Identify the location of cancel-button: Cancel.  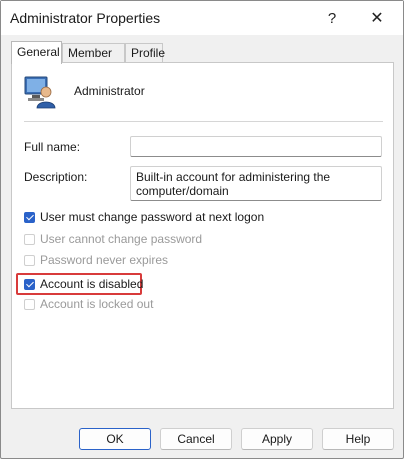
(196, 439).